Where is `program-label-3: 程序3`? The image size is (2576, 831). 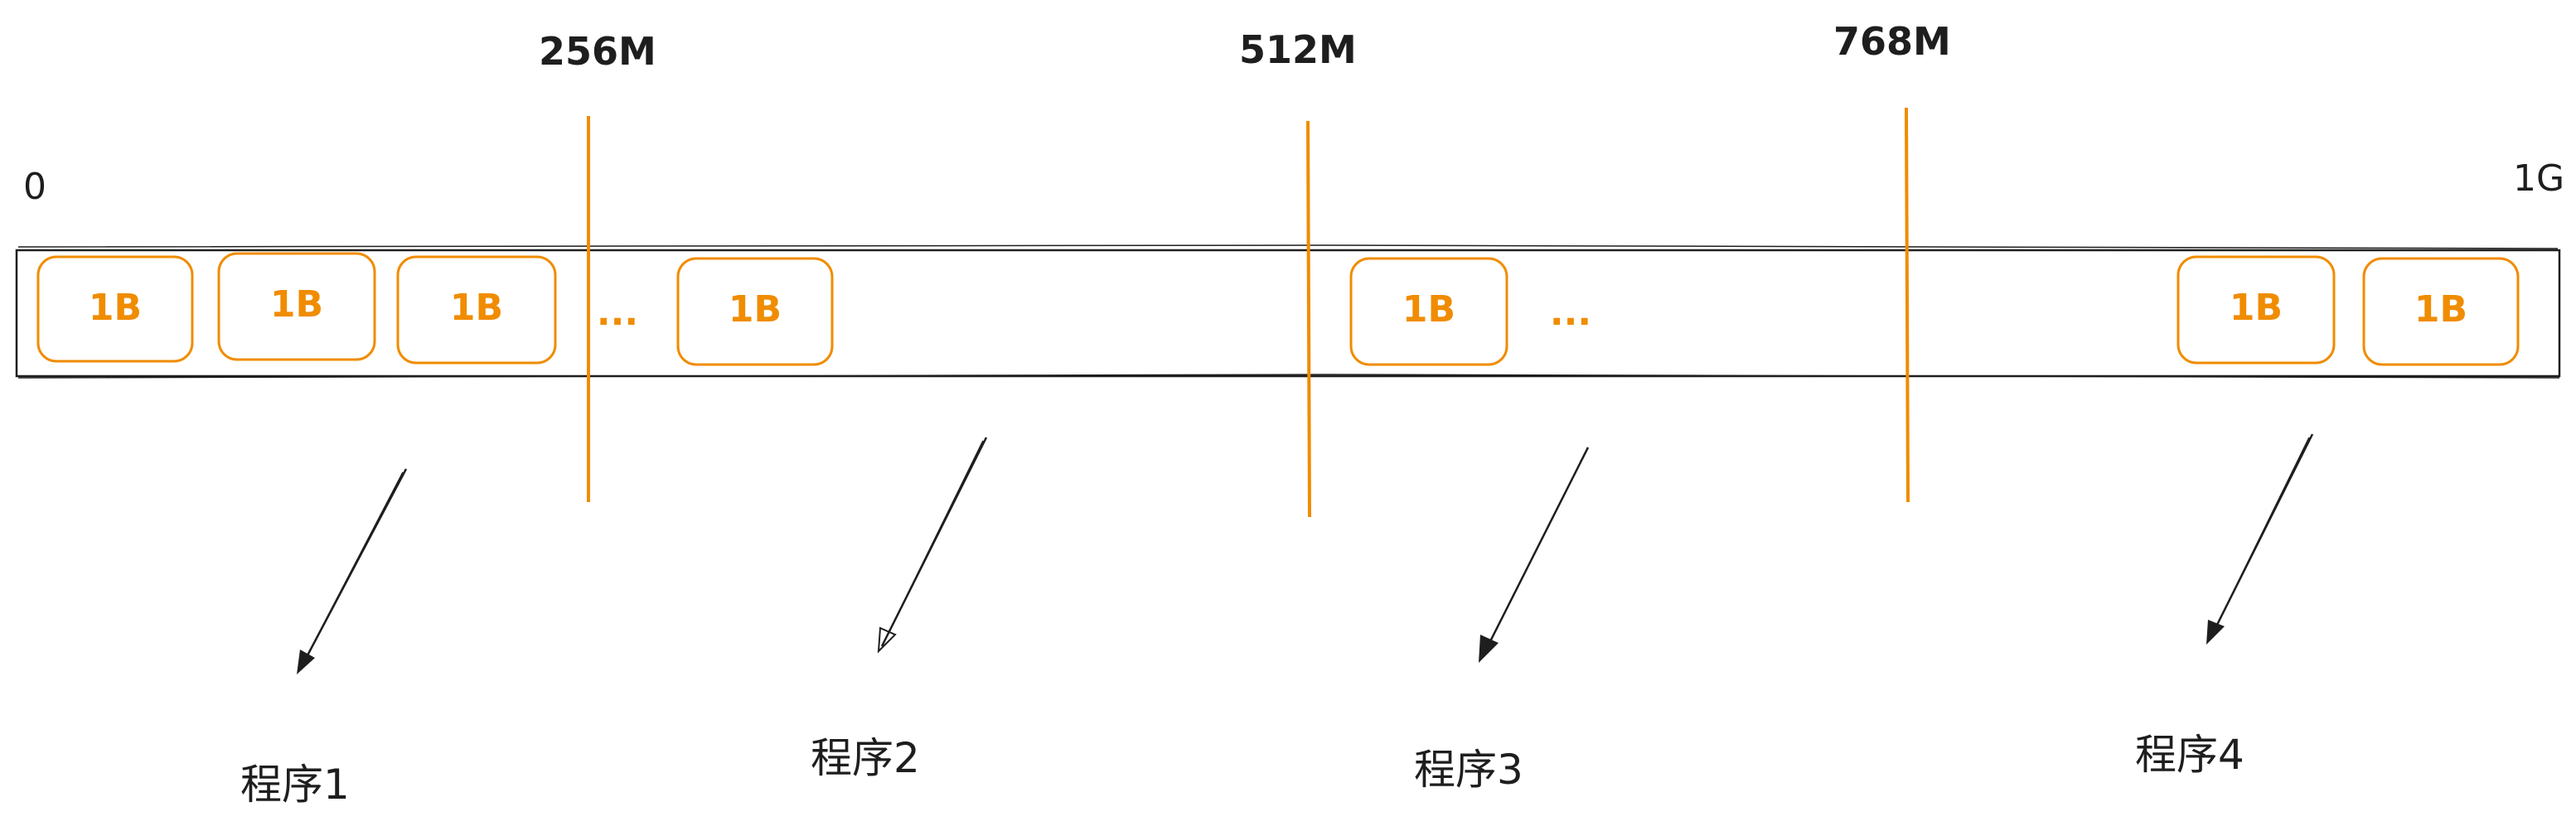
program-label-3: 程序3 is located at coordinates (1468, 770).